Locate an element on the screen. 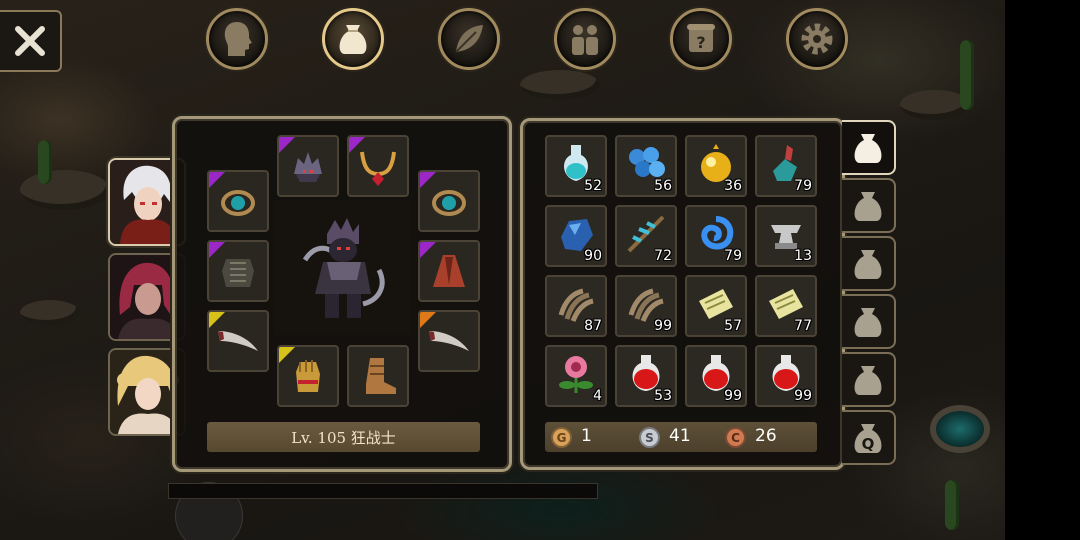 This screenshot has width=1080, height=540. quest-scroll-icon: ? is located at coordinates (701, 38).